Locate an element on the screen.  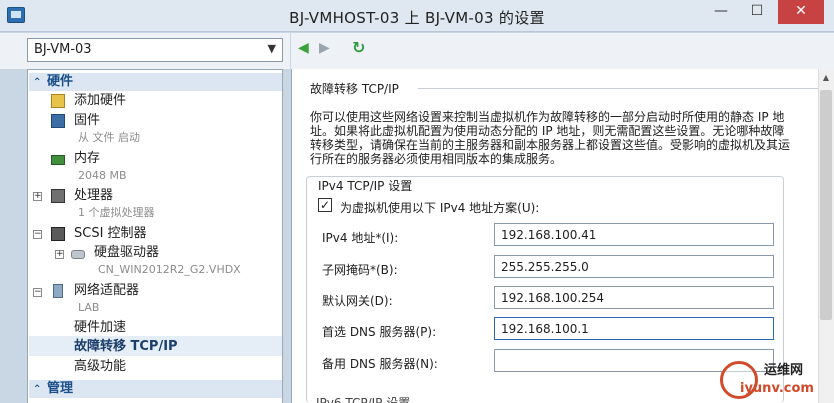
maximize-button: ☐ is located at coordinates (757, 12).